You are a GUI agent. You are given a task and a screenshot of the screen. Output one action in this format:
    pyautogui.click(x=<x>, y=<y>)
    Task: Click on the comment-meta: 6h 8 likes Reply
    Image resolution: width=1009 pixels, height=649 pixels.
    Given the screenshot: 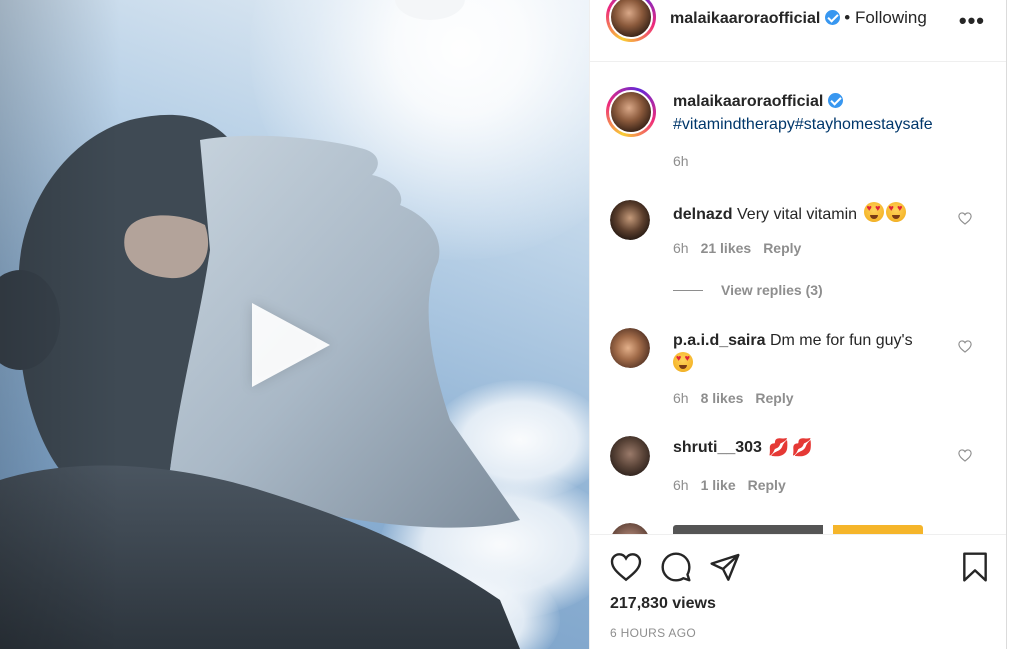 What is the action you would take?
    pyautogui.click(x=733, y=398)
    